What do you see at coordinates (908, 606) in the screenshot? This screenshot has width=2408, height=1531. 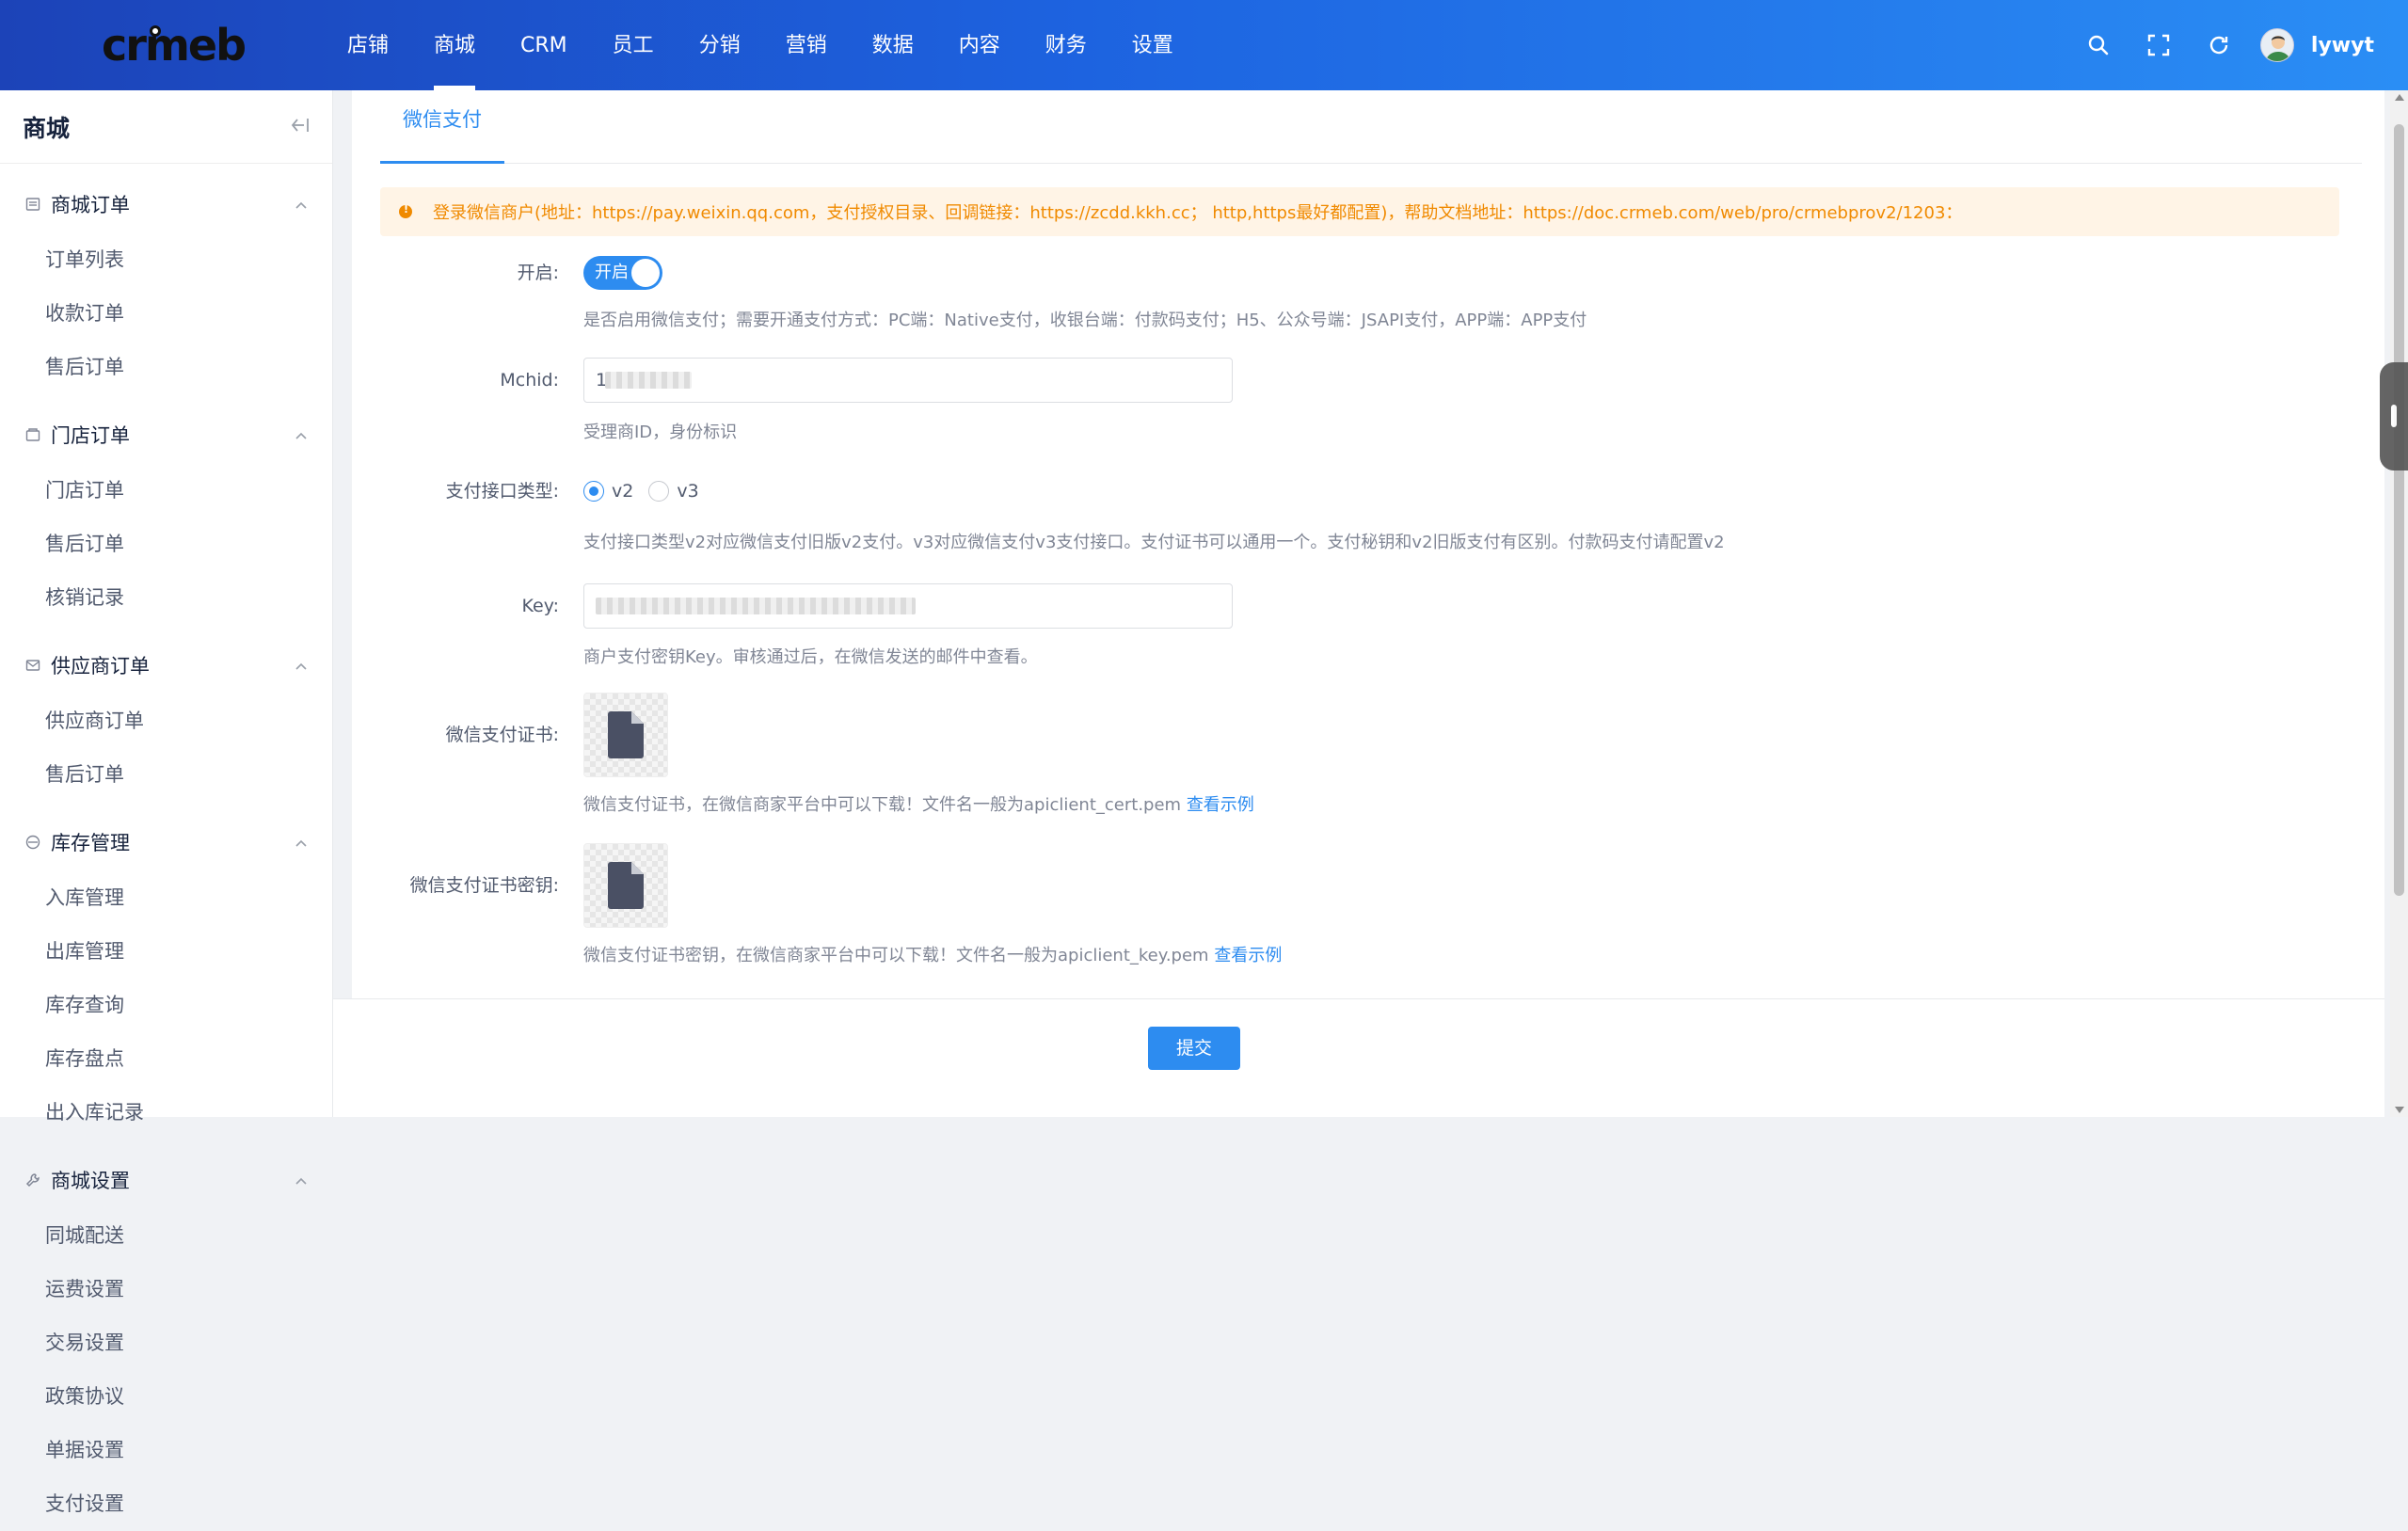 I see `key-input` at bounding box center [908, 606].